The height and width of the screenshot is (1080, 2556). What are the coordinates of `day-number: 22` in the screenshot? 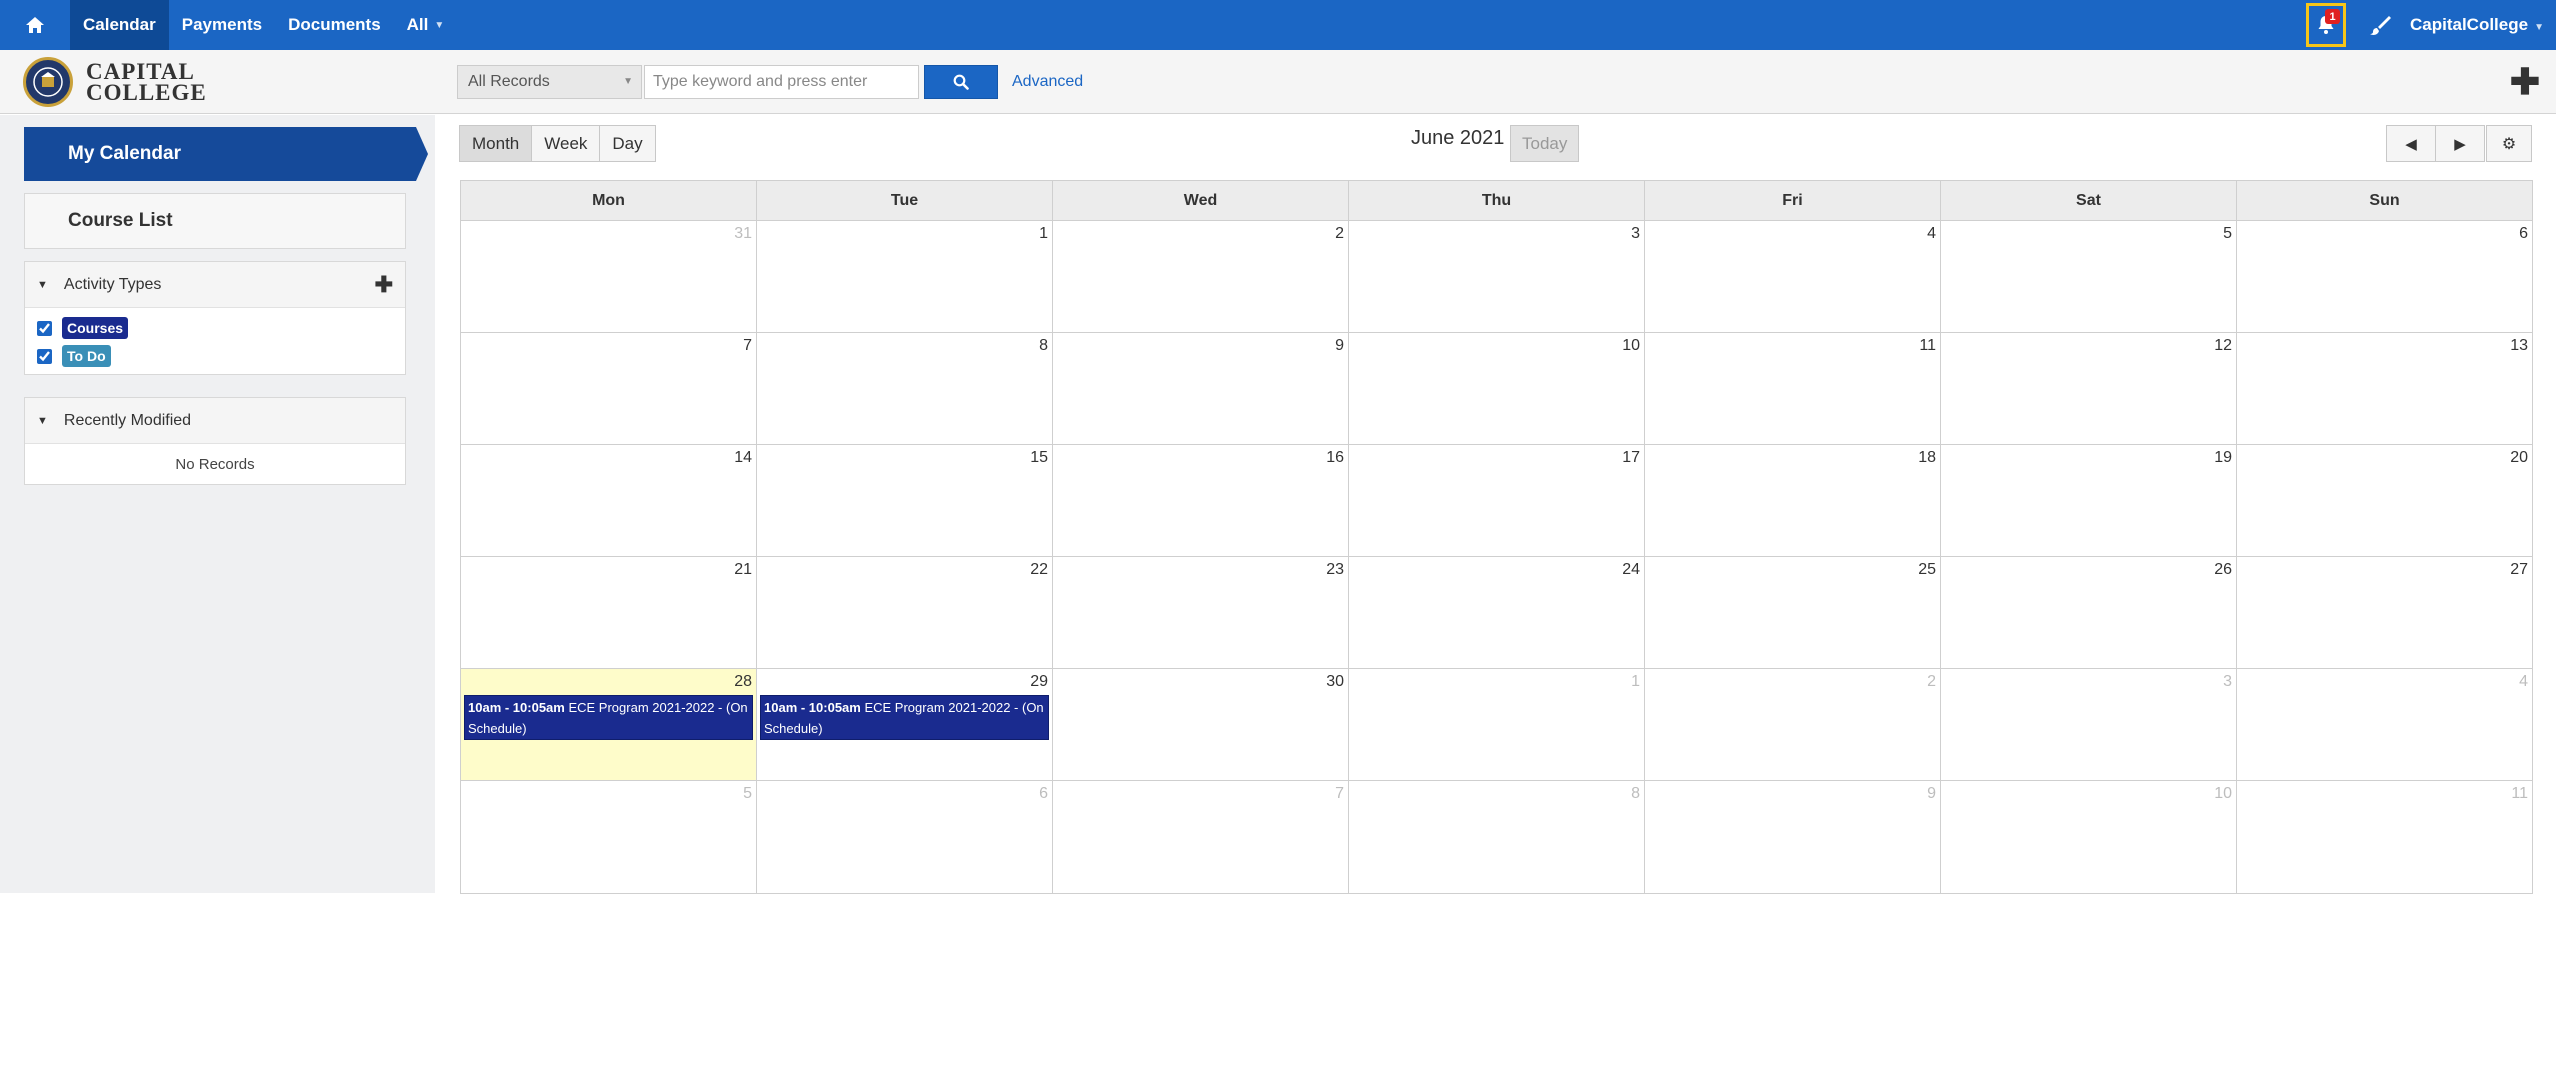 It's located at (1039, 570).